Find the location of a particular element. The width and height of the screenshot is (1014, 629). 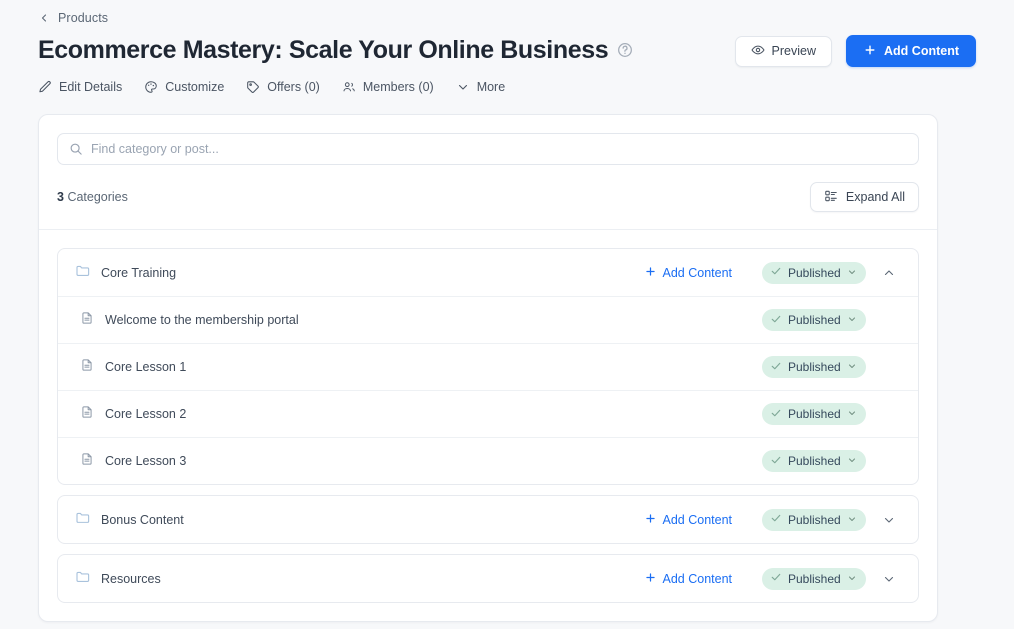

search-input is located at coordinates (488, 149).